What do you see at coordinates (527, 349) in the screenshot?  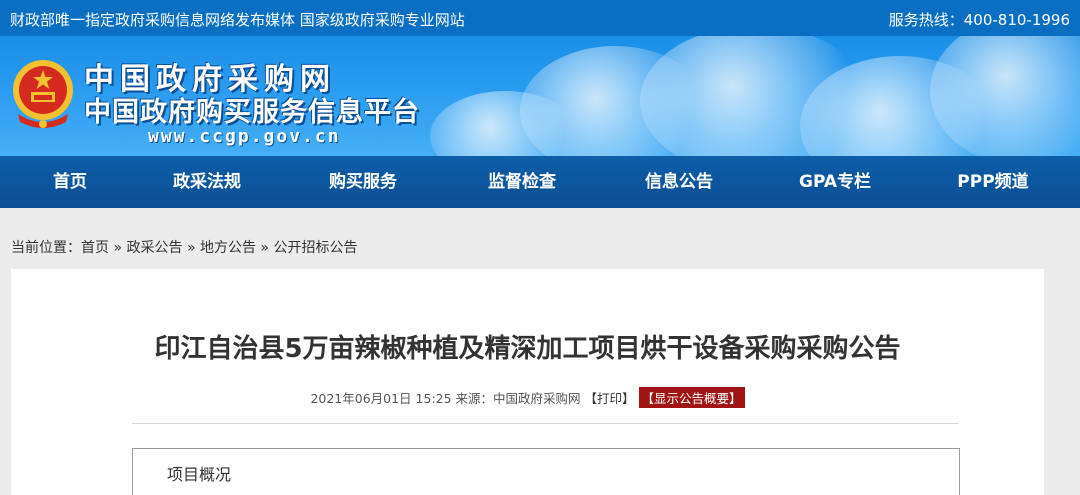 I see `article-title: 印江自治县5万亩辣椒种植及精深加工项目烘干设备采购采购公告` at bounding box center [527, 349].